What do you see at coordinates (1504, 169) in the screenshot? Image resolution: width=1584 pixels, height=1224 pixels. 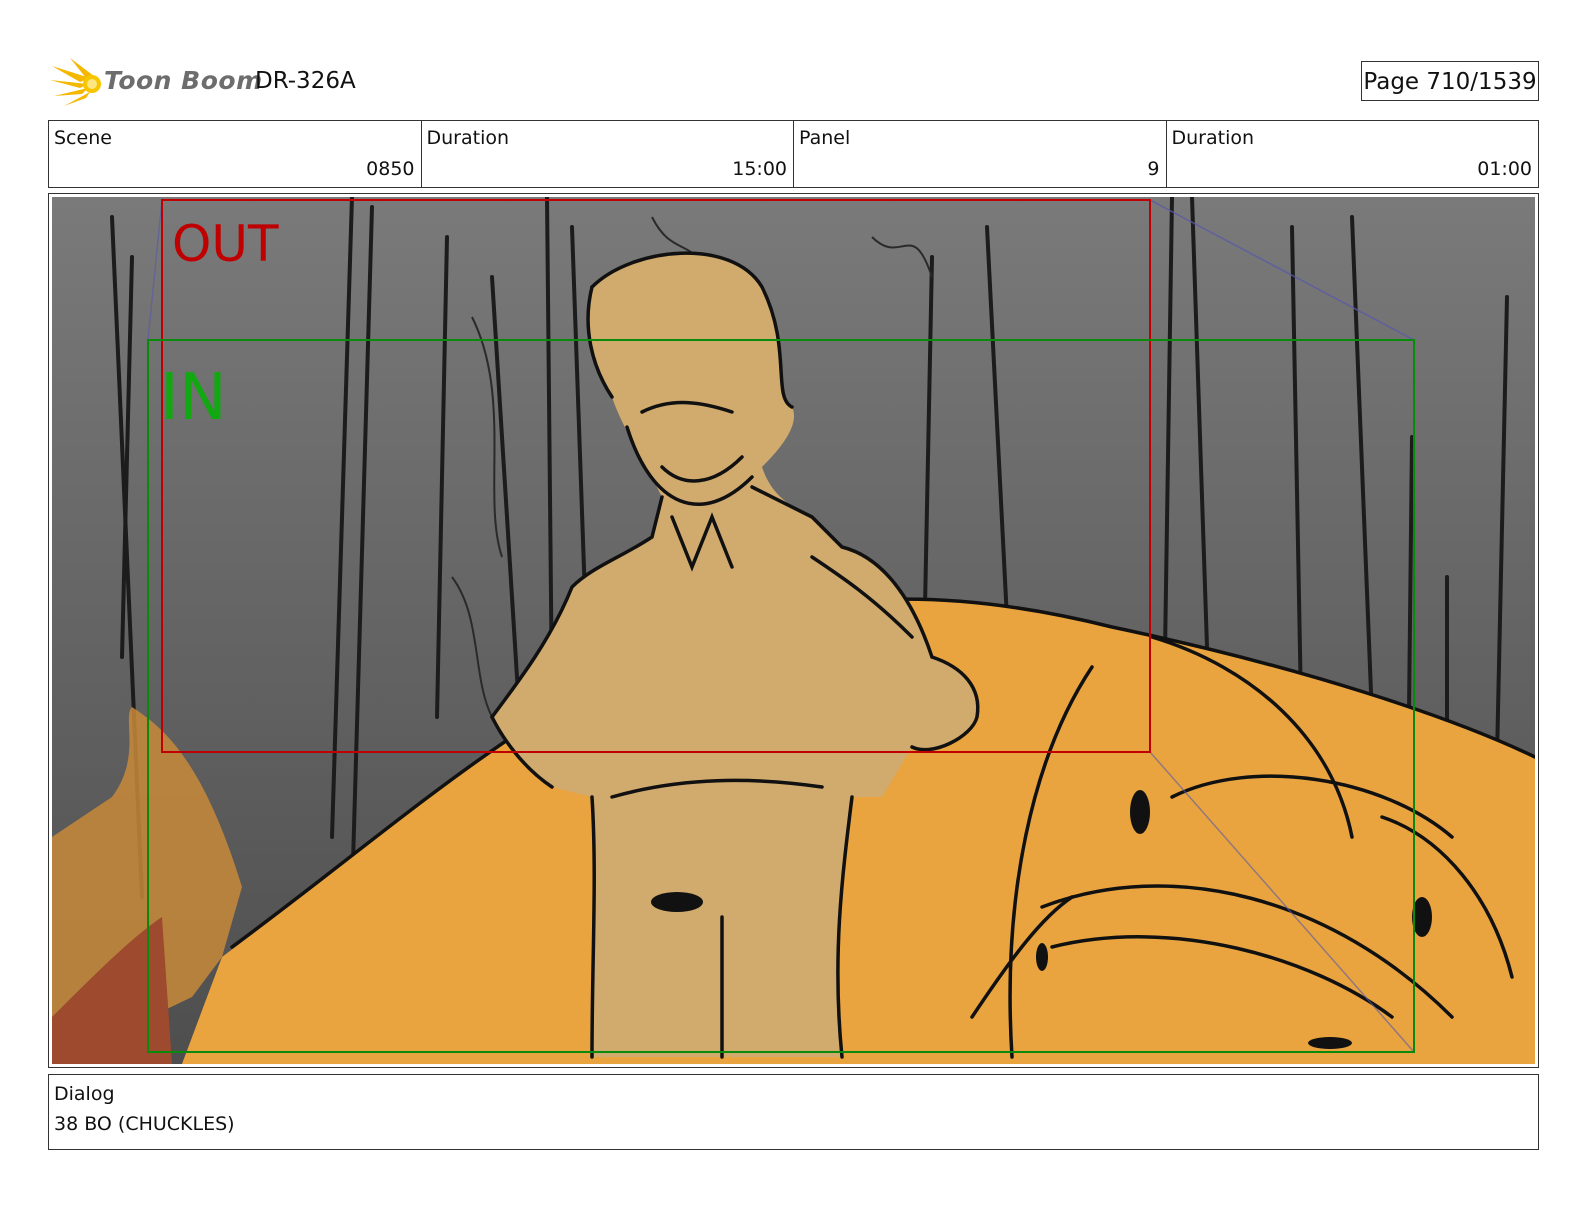 I see `panel-duration-value: 01:00` at bounding box center [1504, 169].